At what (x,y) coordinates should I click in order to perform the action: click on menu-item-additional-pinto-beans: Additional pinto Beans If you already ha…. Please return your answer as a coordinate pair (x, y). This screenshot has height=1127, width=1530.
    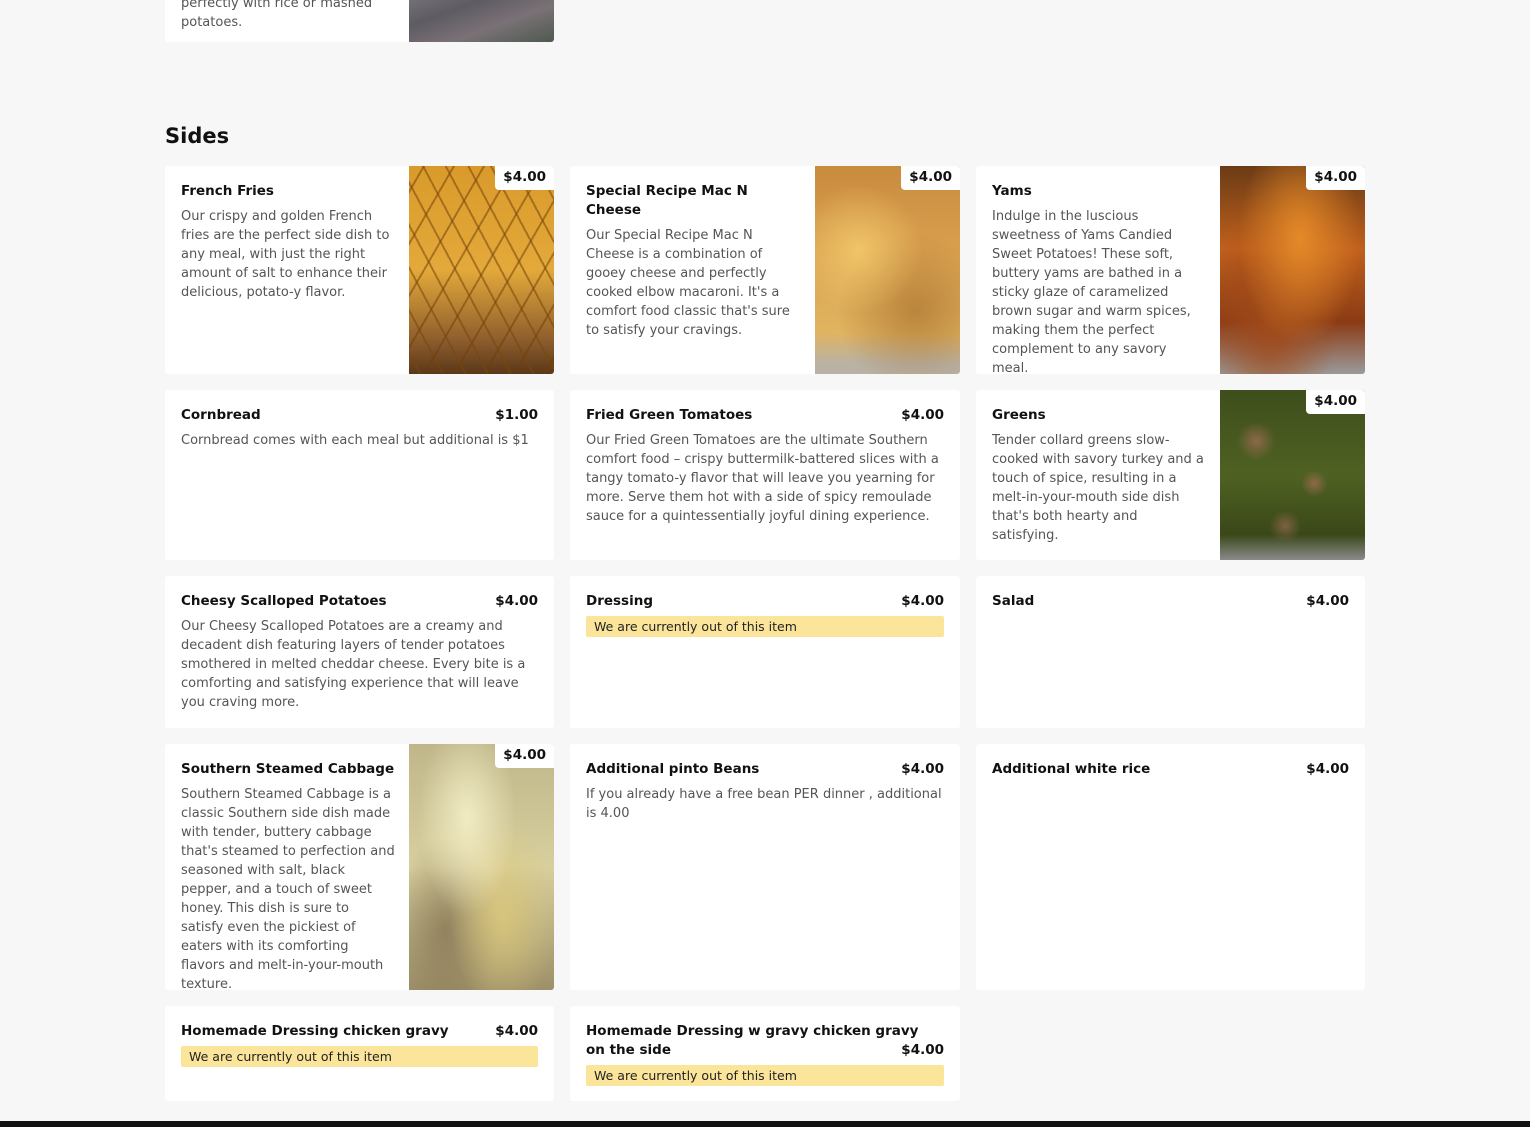
    Looking at the image, I should click on (765, 867).